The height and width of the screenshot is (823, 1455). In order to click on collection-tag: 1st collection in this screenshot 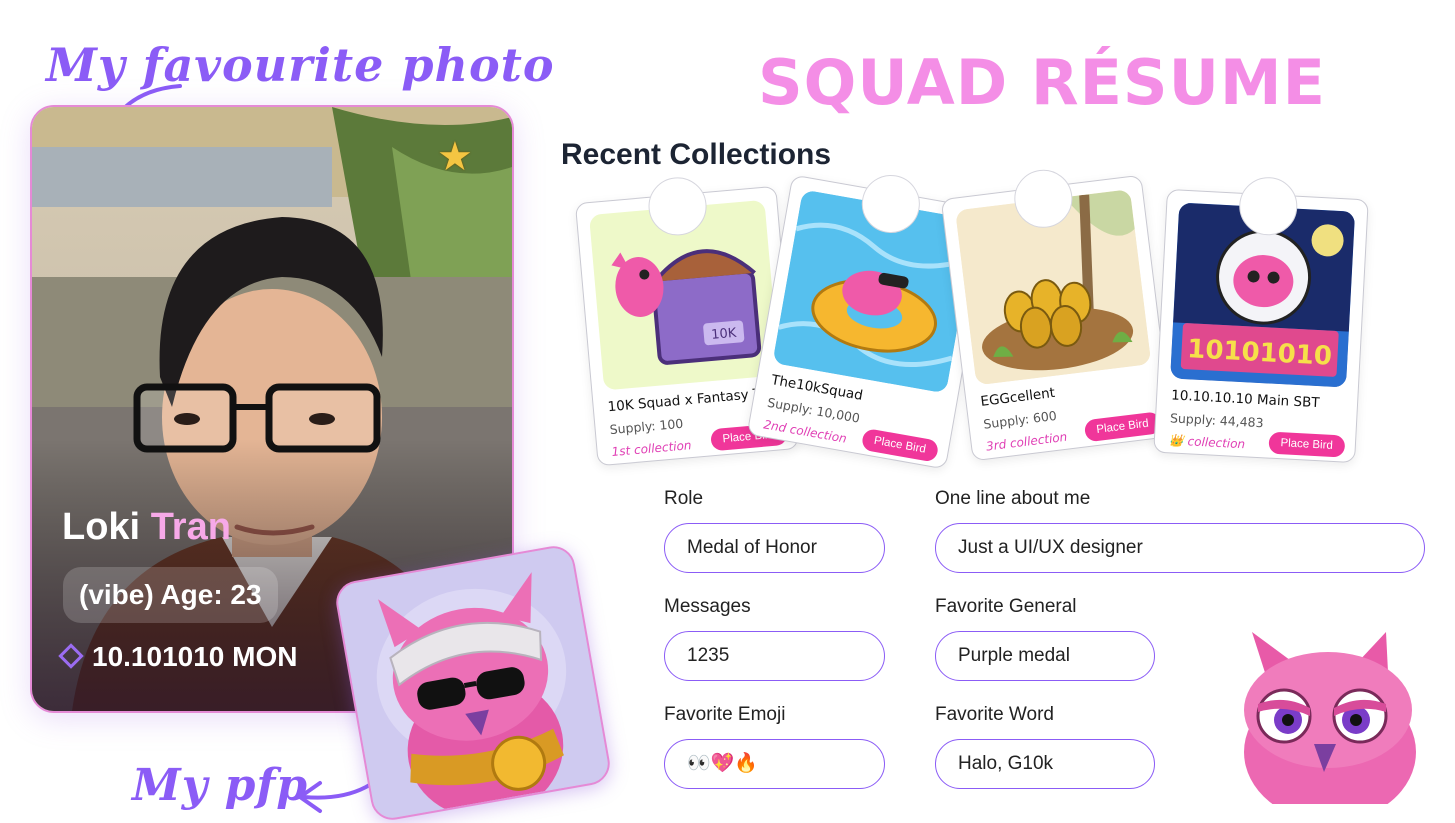, I will do `click(651, 449)`.